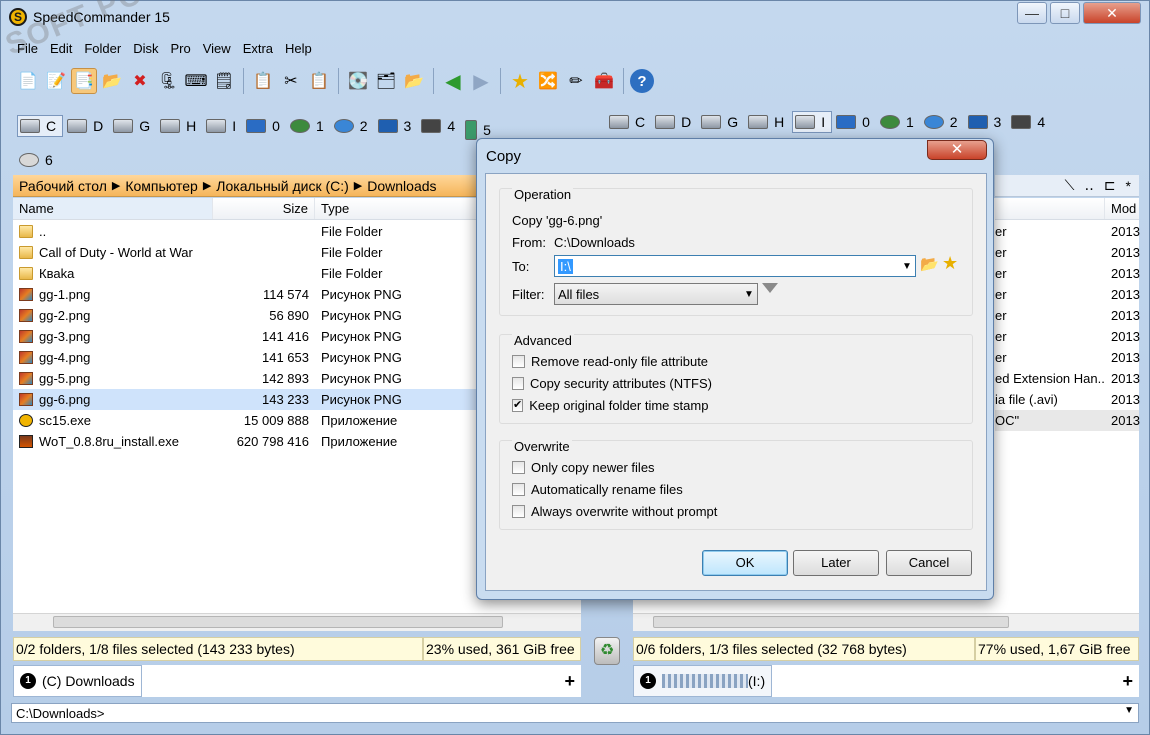 This screenshot has height=735, width=1150. What do you see at coordinates (196, 81) in the screenshot?
I see `terminal-icon: ⌨` at bounding box center [196, 81].